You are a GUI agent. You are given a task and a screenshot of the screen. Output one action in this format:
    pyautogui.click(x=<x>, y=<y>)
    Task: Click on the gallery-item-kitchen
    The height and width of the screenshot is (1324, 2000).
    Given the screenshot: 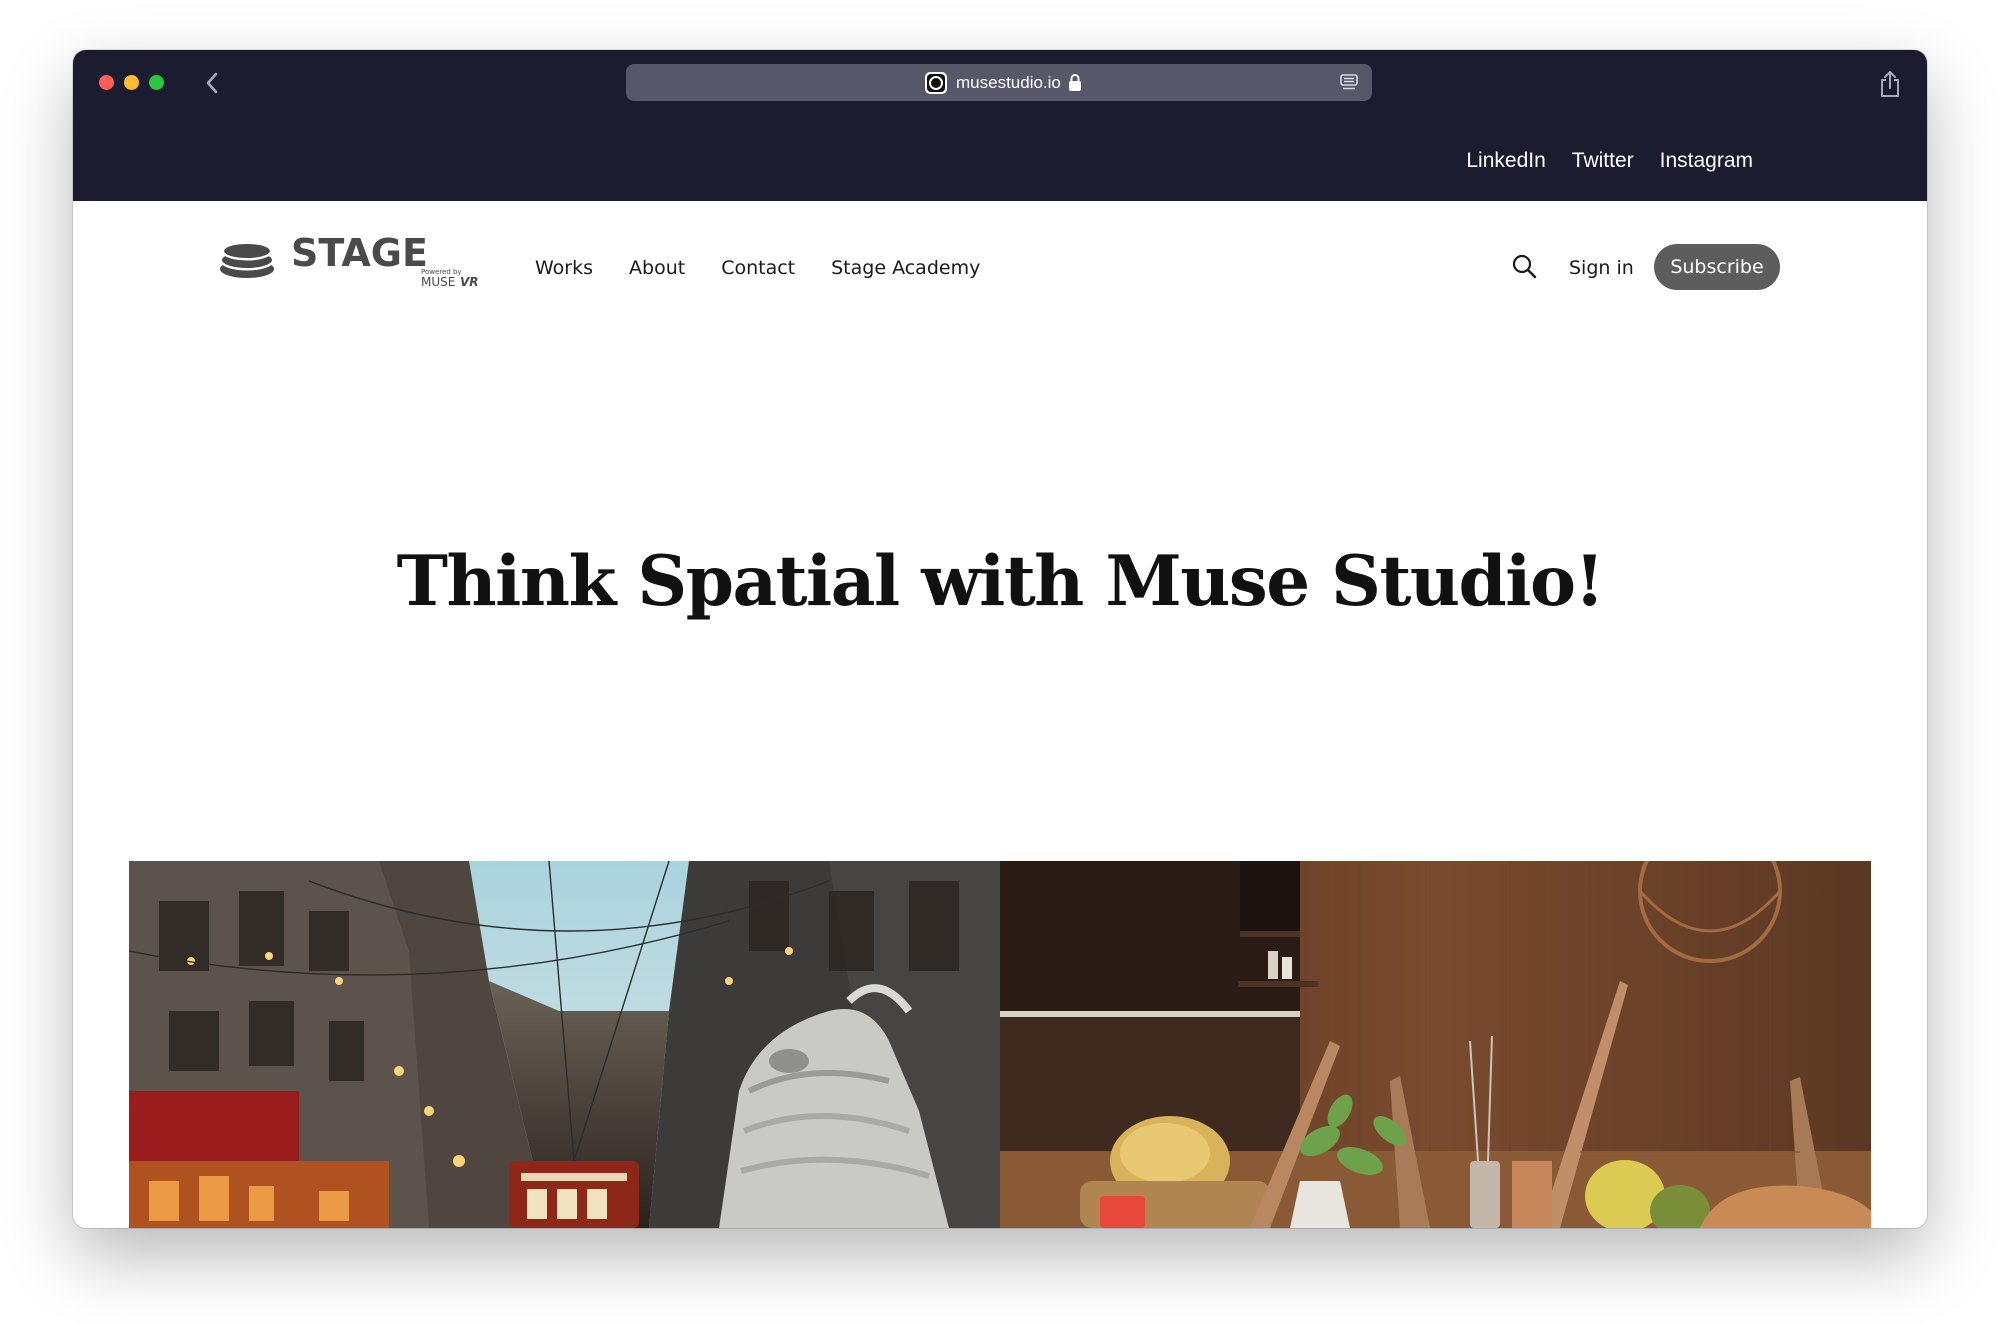 What is the action you would take?
    pyautogui.click(x=1435, y=1044)
    